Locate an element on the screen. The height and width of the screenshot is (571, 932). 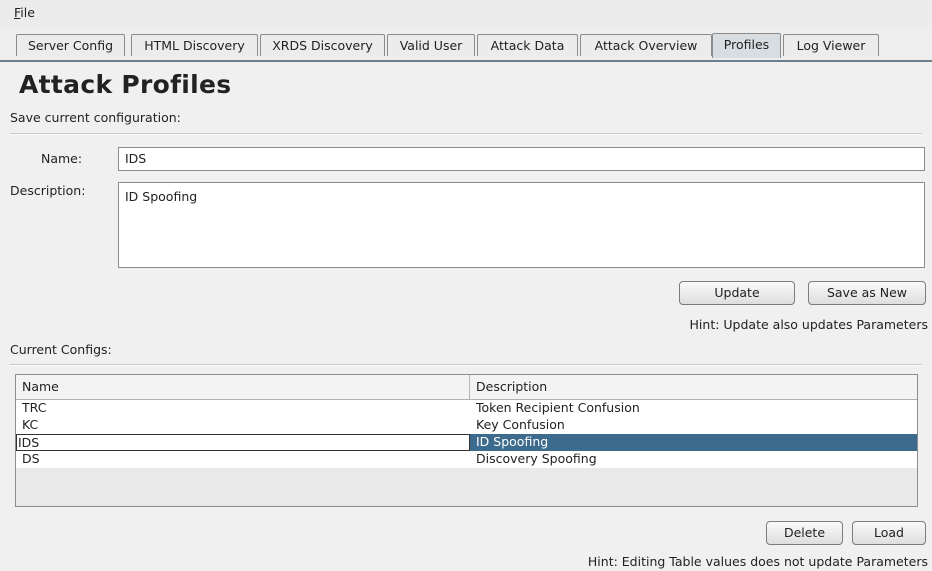
table-row: KC Key Confusion is located at coordinates (466, 425).